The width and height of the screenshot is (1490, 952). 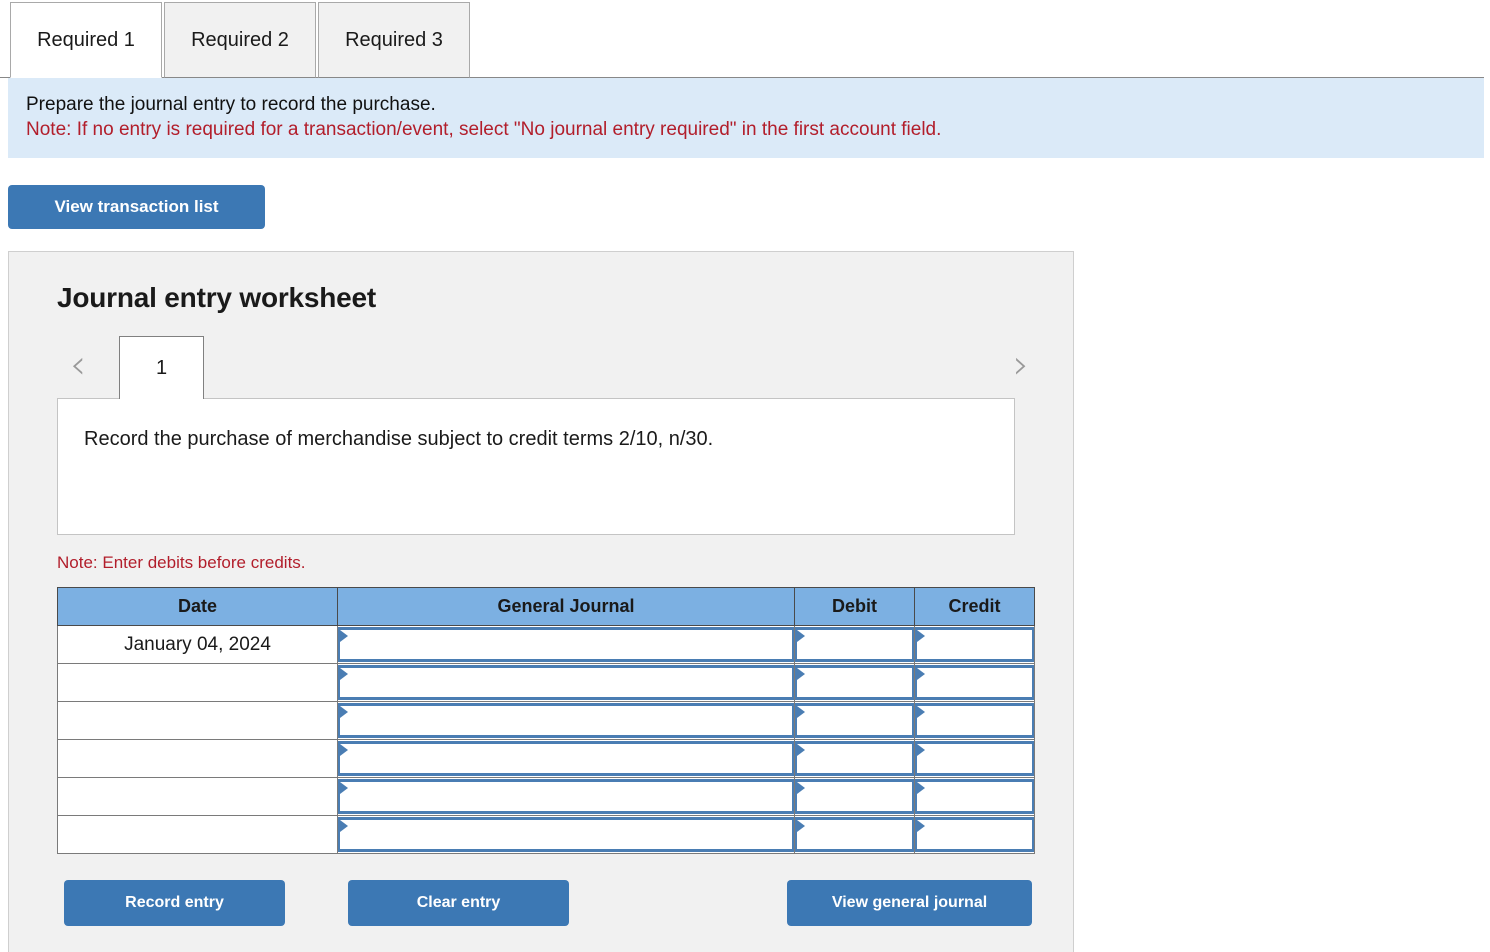 I want to click on date-cell: January 04, 2024, so click(x=197, y=644).